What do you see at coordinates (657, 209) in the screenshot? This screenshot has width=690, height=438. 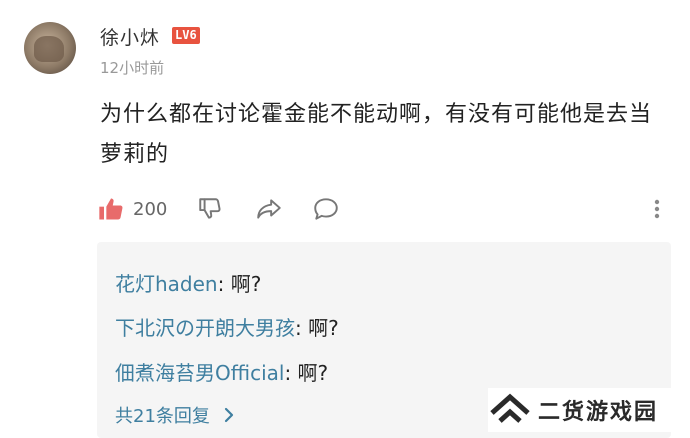 I see `more-vertical-icon` at bounding box center [657, 209].